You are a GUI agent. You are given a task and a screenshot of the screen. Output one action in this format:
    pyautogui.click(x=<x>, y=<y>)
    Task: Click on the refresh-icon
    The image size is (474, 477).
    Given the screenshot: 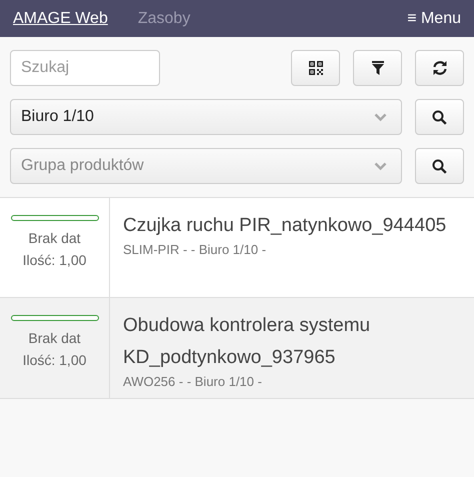 What is the action you would take?
    pyautogui.click(x=440, y=68)
    